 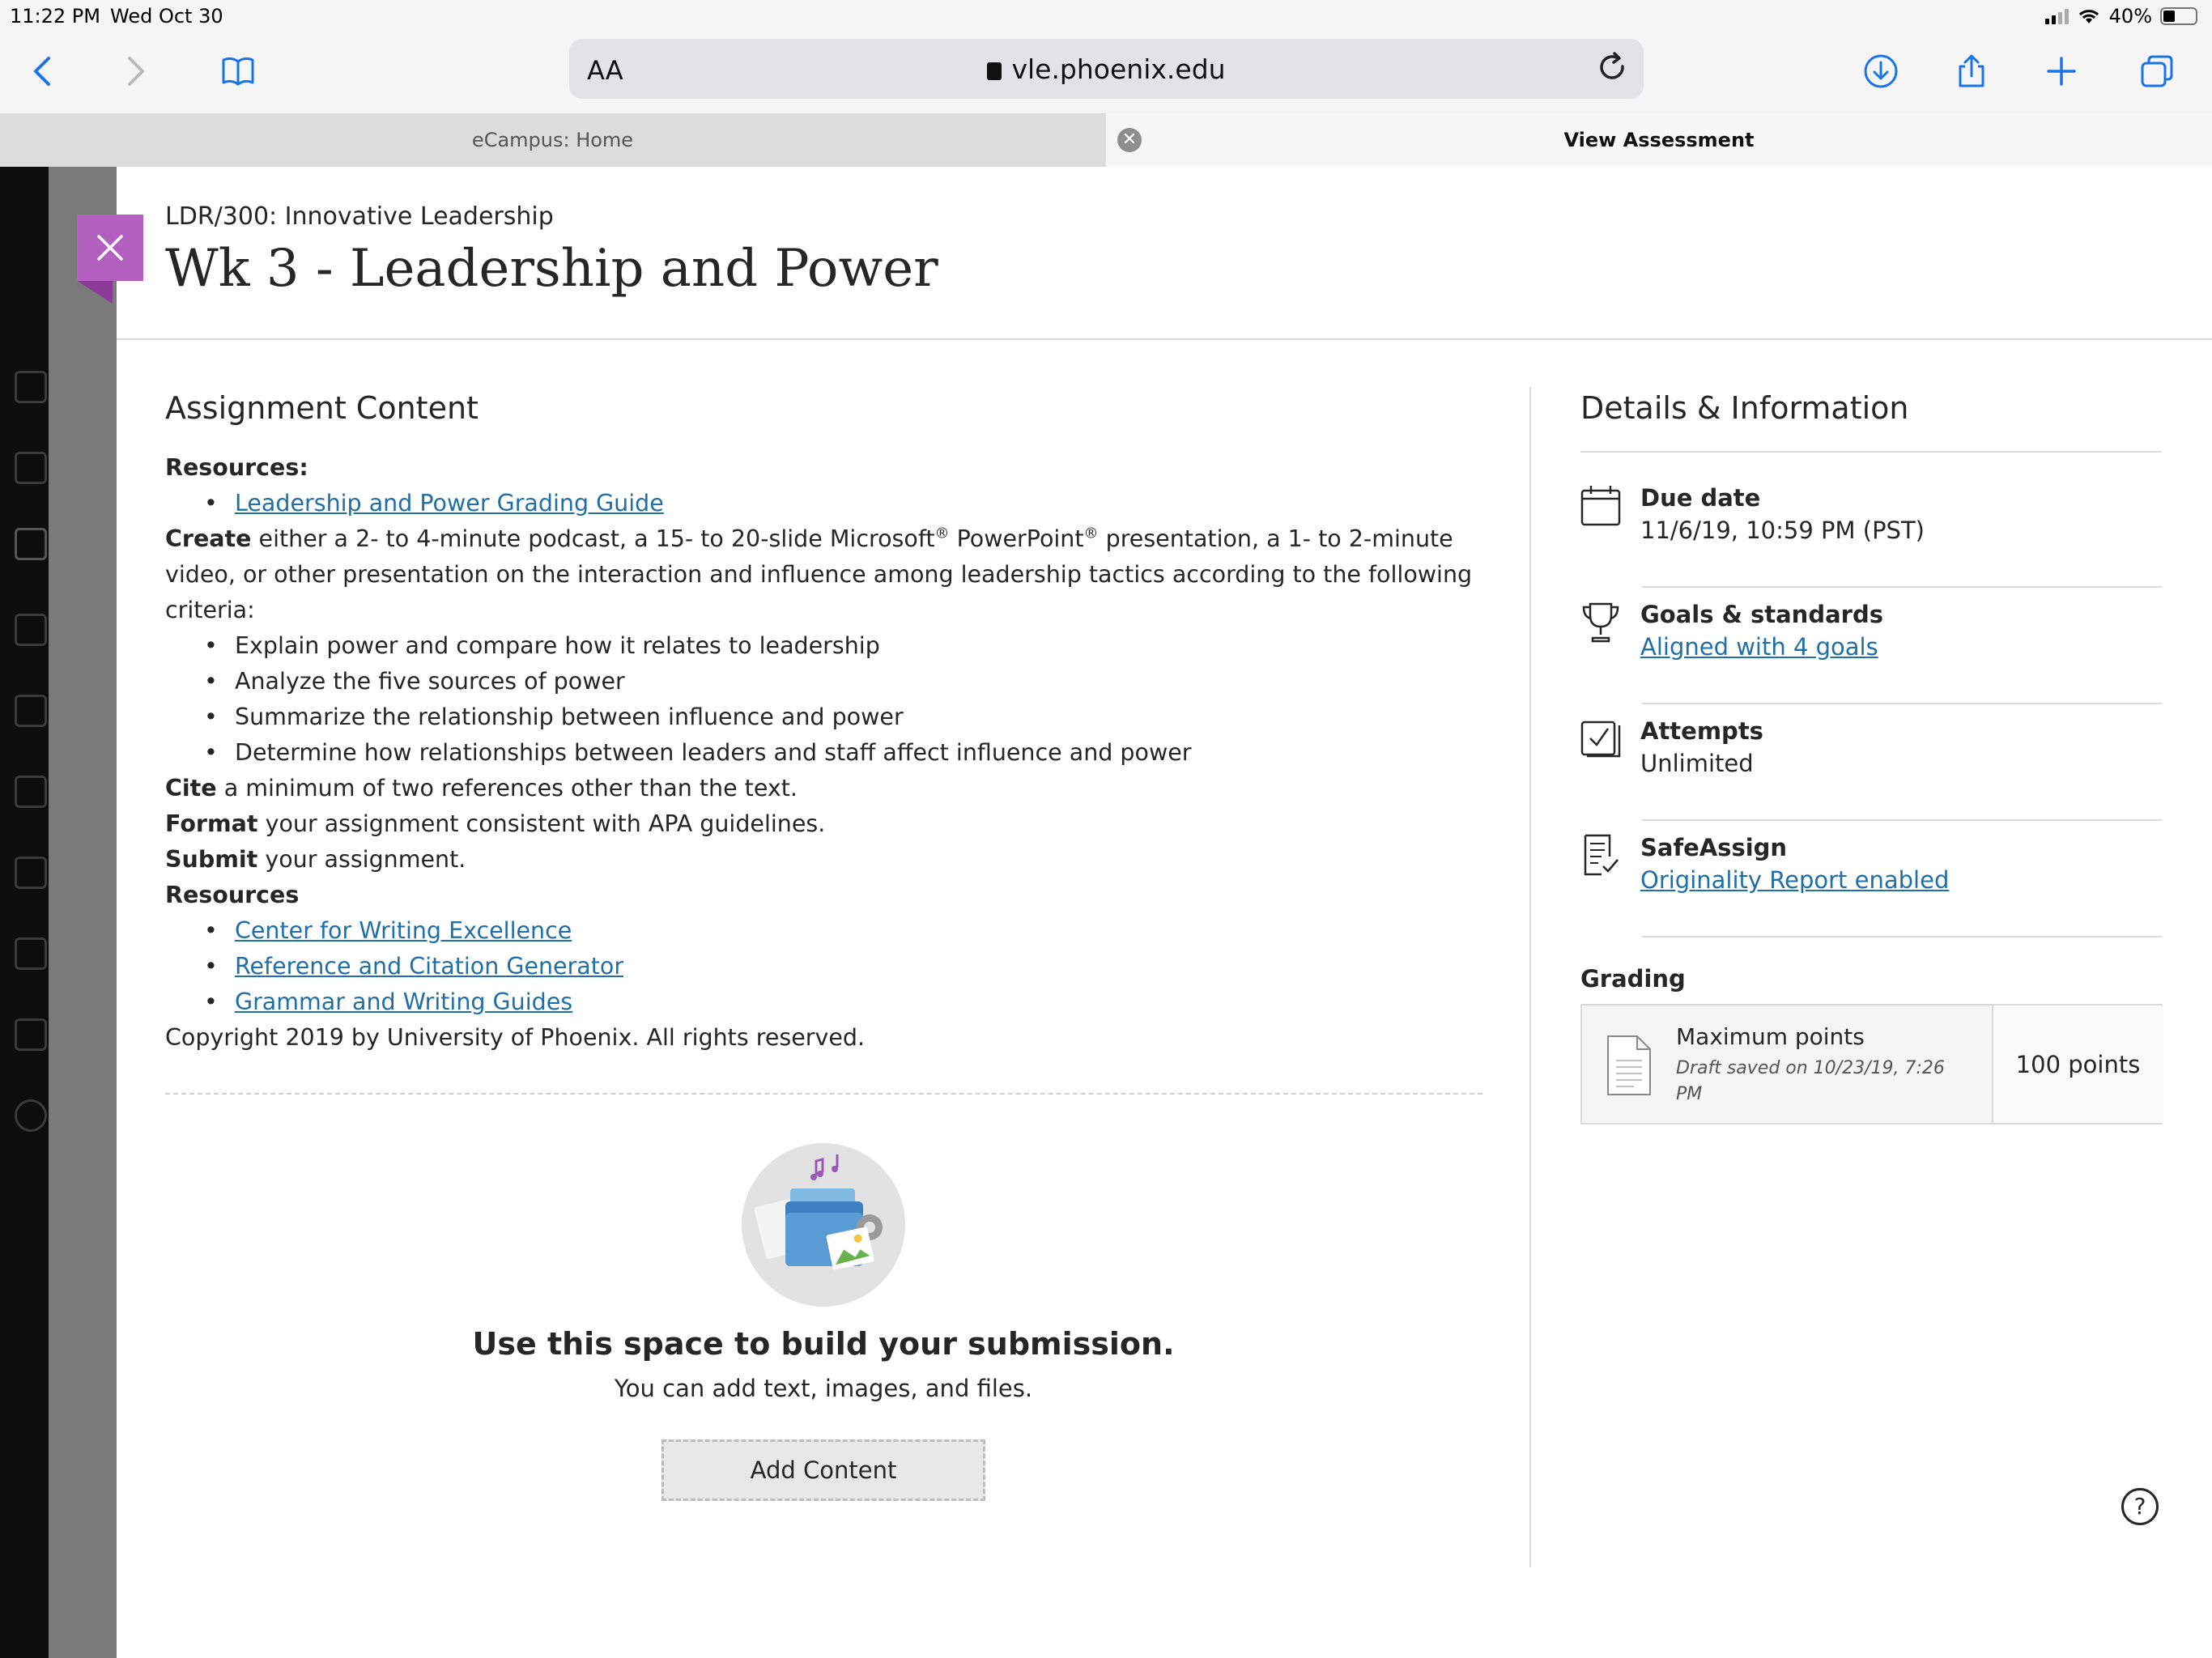 What do you see at coordinates (232, 895) in the screenshot?
I see `resources-label-2: Resources` at bounding box center [232, 895].